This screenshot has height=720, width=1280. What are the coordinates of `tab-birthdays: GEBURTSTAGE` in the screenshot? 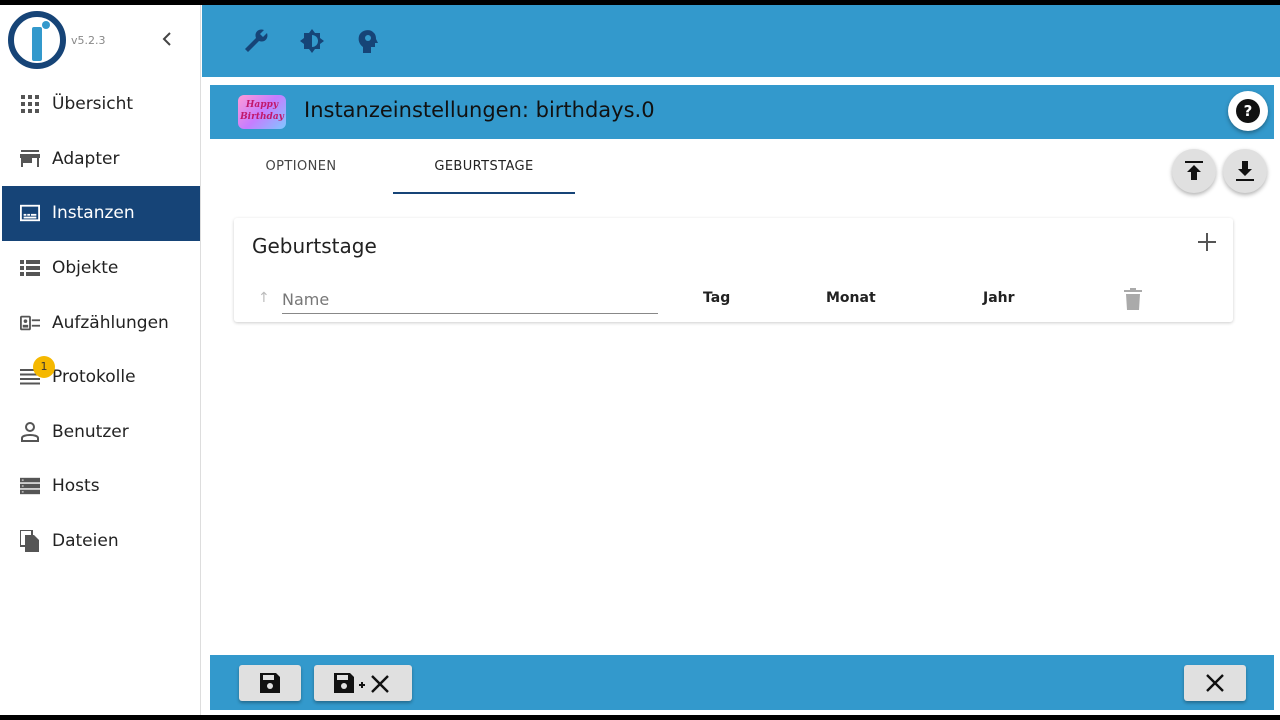 It's located at (484, 167).